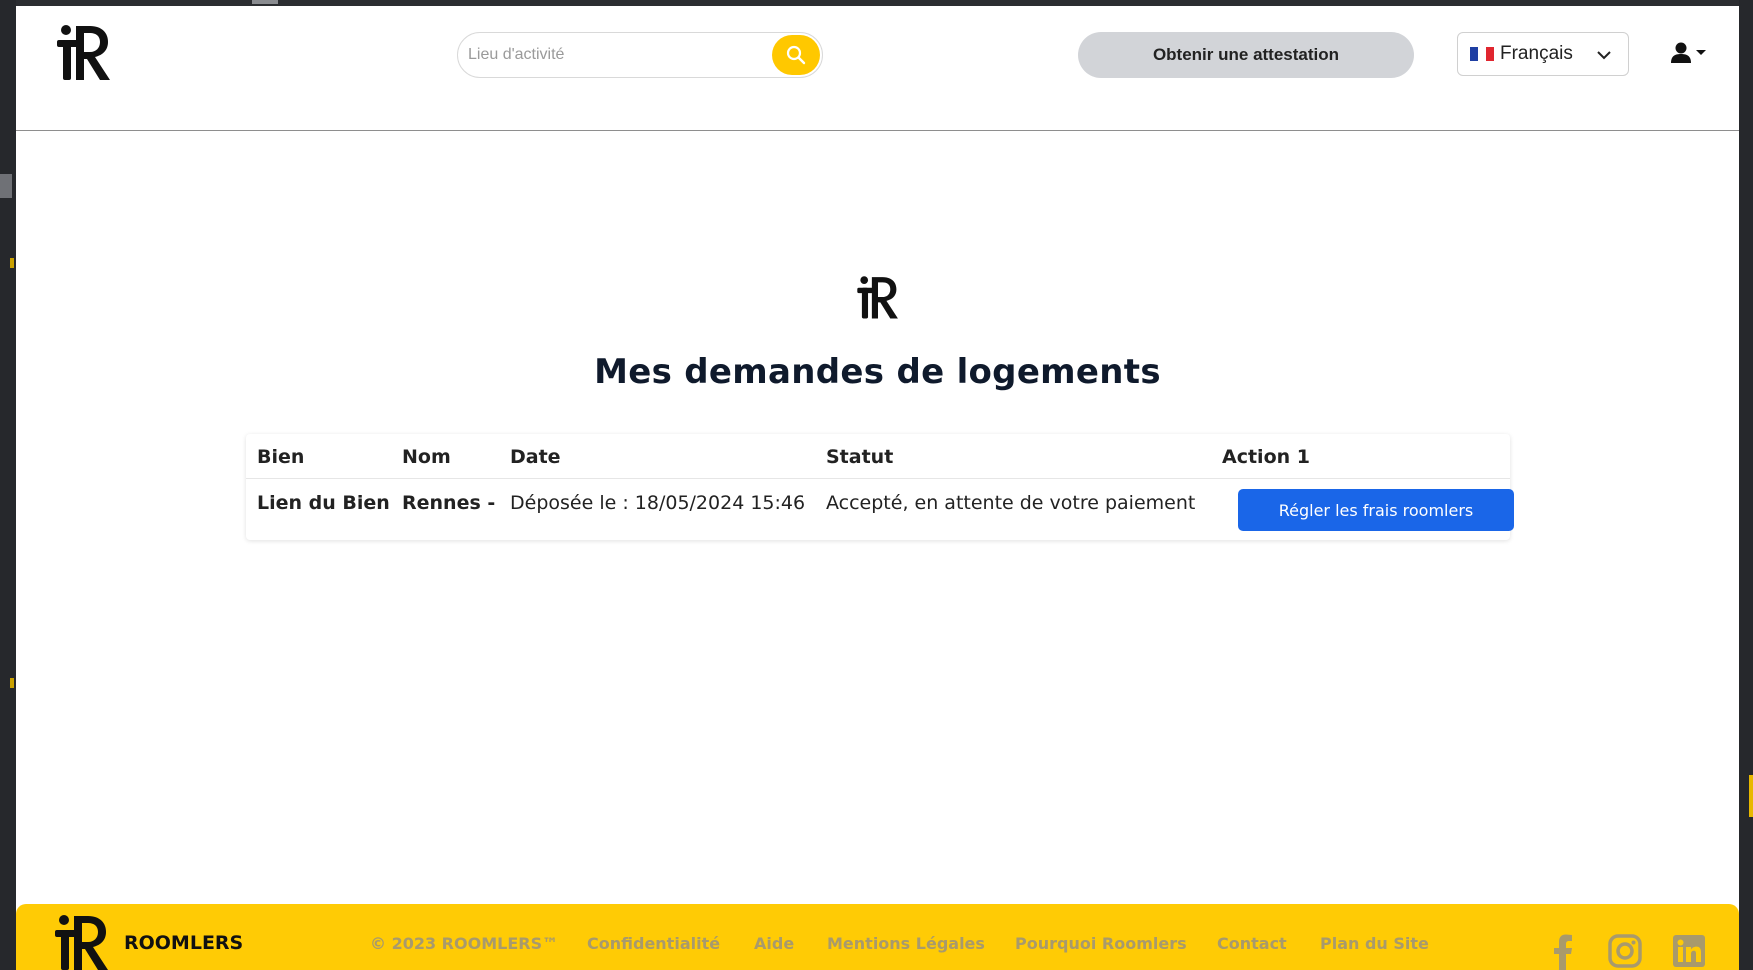 The height and width of the screenshot is (970, 1753). What do you see at coordinates (860, 457) in the screenshot?
I see `column-header-statut: Statut` at bounding box center [860, 457].